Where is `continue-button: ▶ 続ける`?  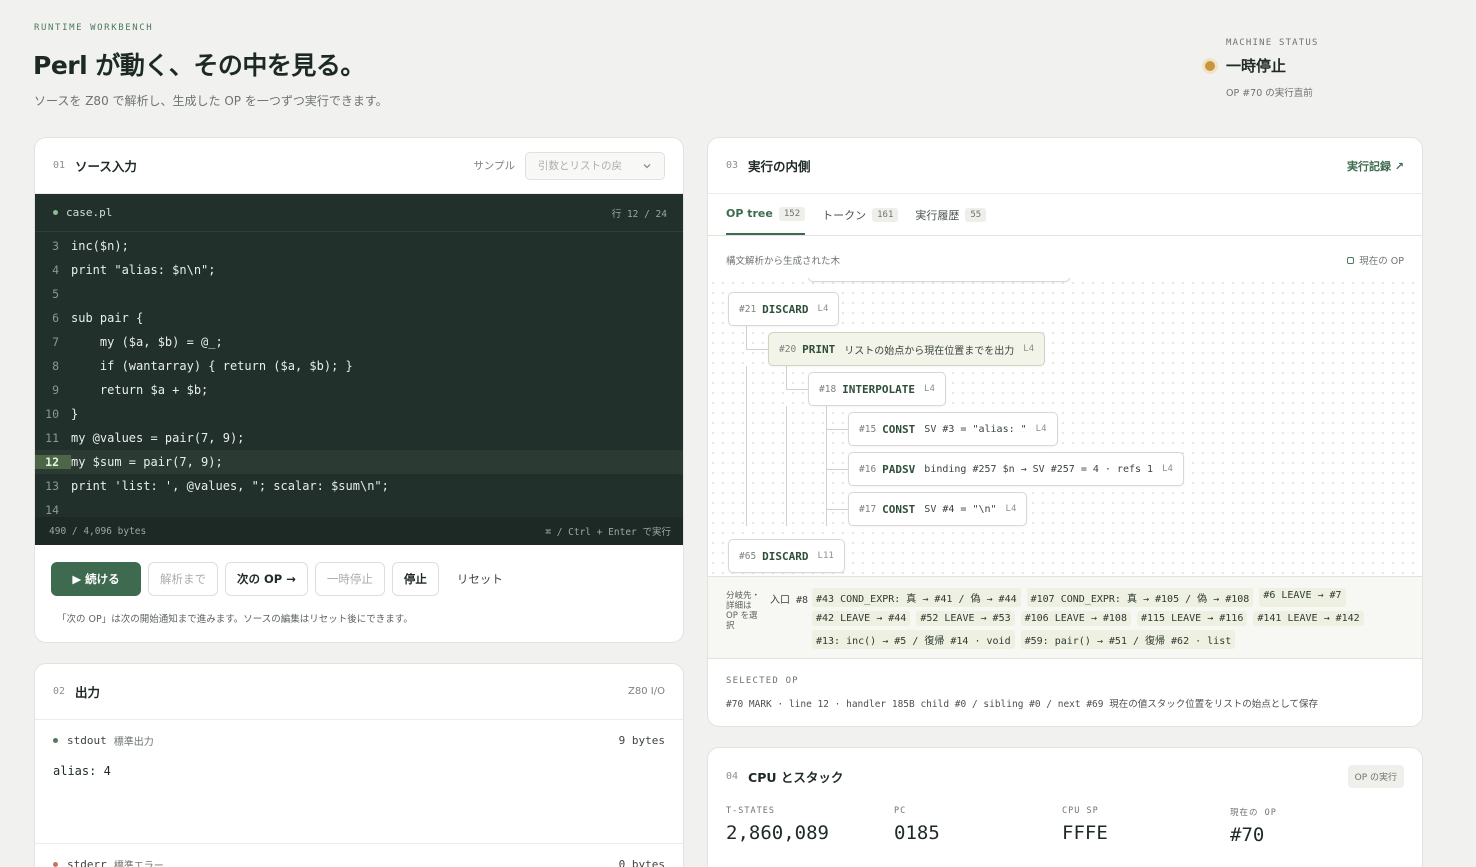 continue-button: ▶ 続ける is located at coordinates (96, 579).